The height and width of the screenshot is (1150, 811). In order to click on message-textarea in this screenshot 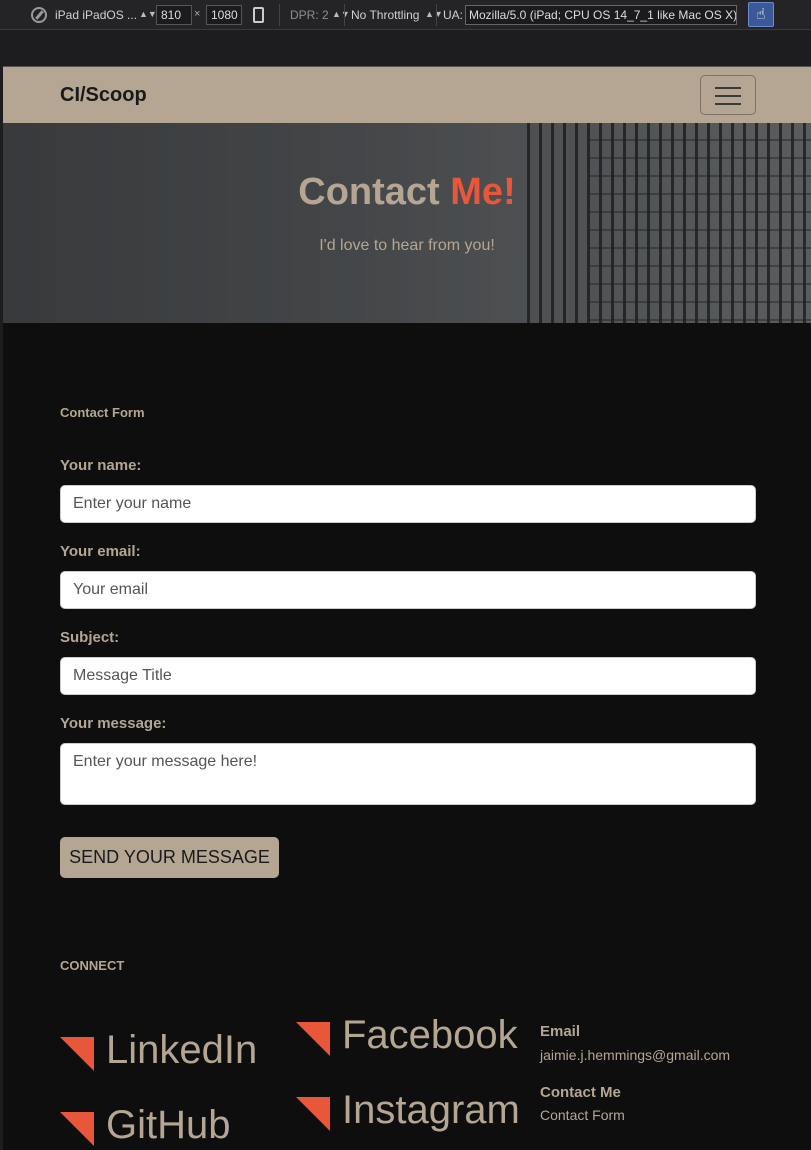, I will do `click(408, 774)`.